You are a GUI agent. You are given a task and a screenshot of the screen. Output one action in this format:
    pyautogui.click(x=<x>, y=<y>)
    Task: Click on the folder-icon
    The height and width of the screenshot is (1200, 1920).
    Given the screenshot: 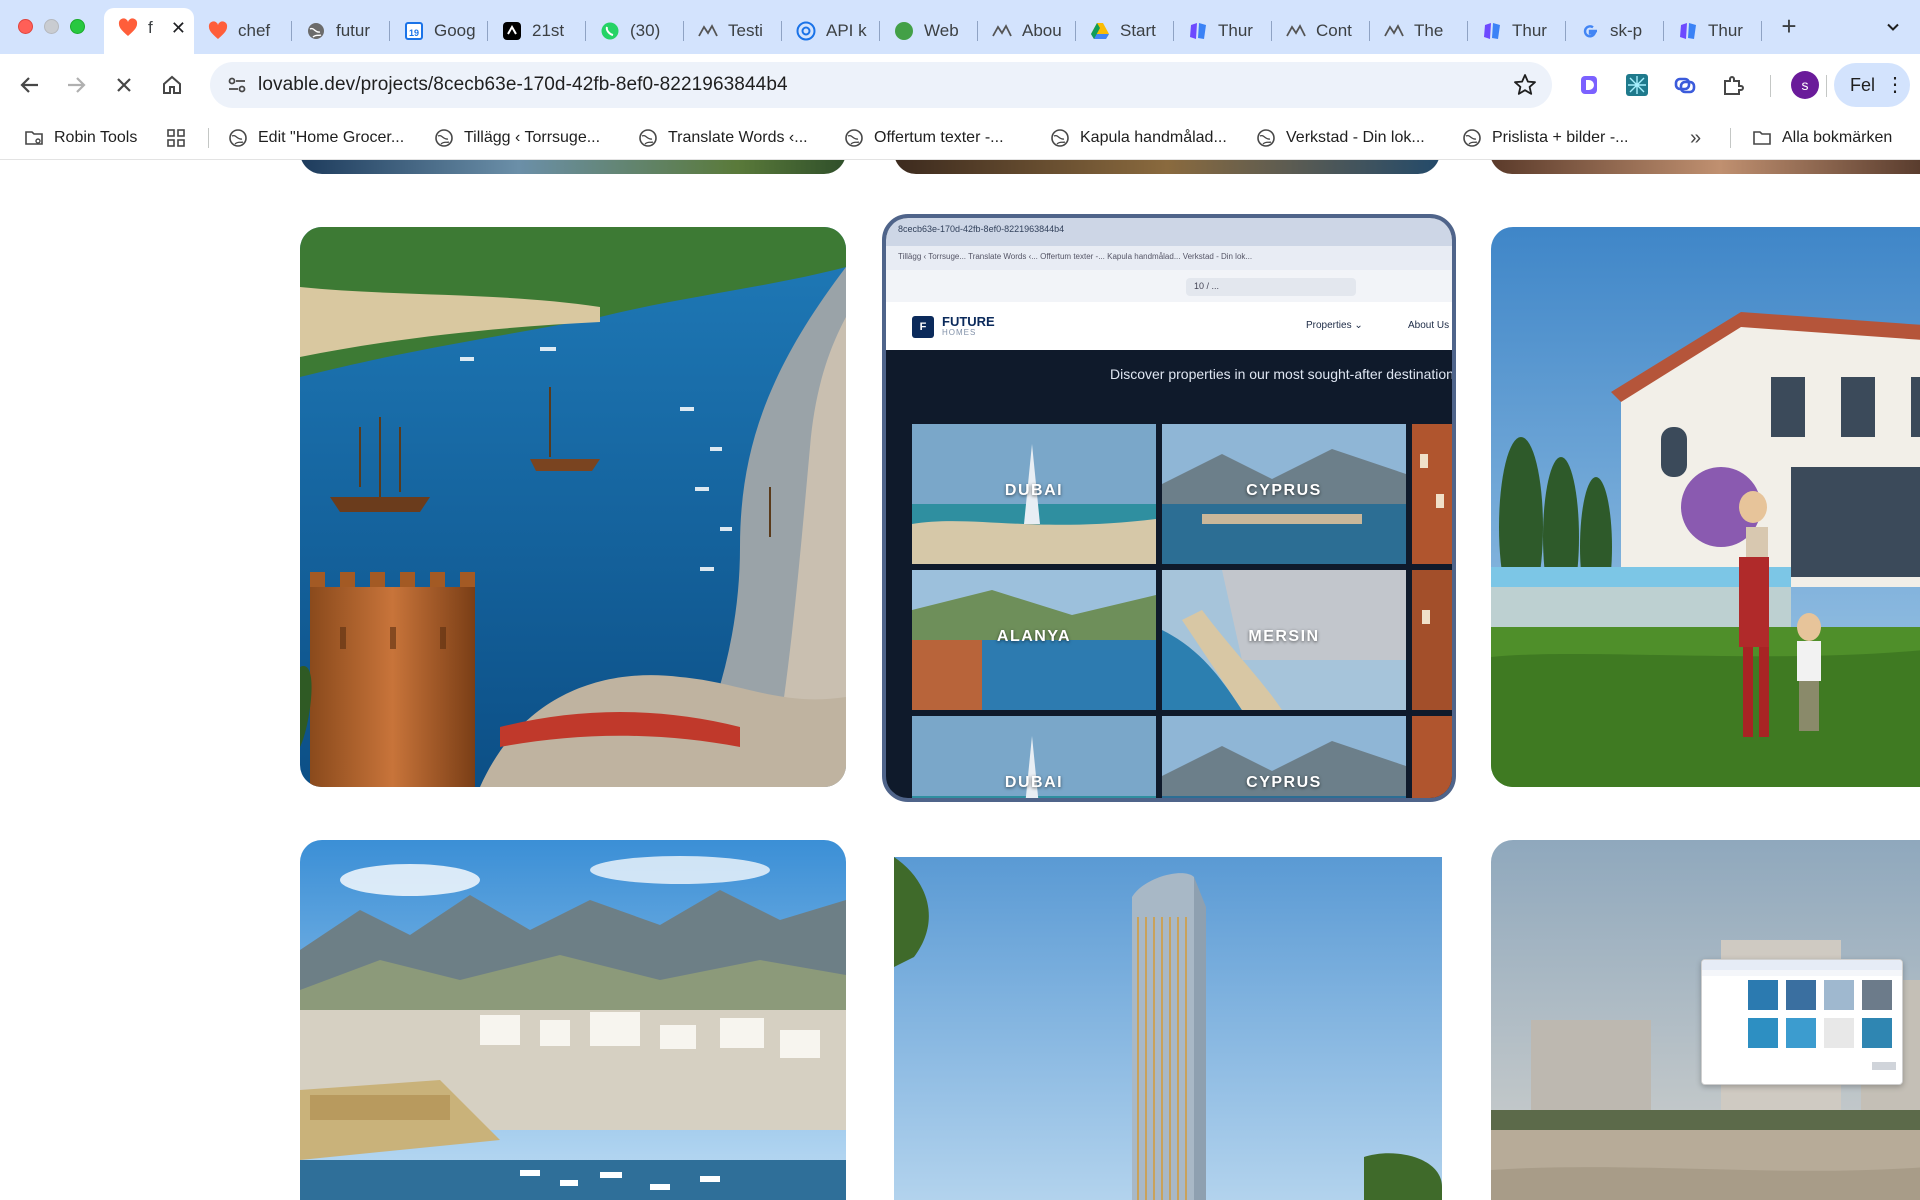 What is the action you would take?
    pyautogui.click(x=1762, y=138)
    